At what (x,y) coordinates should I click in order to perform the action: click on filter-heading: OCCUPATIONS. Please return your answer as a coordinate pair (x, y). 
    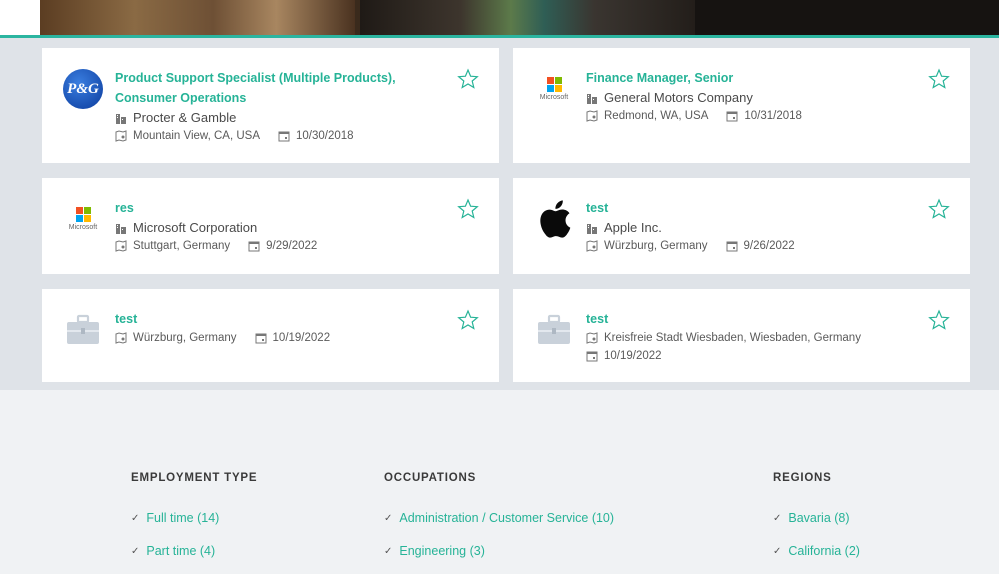
    Looking at the image, I should click on (430, 478).